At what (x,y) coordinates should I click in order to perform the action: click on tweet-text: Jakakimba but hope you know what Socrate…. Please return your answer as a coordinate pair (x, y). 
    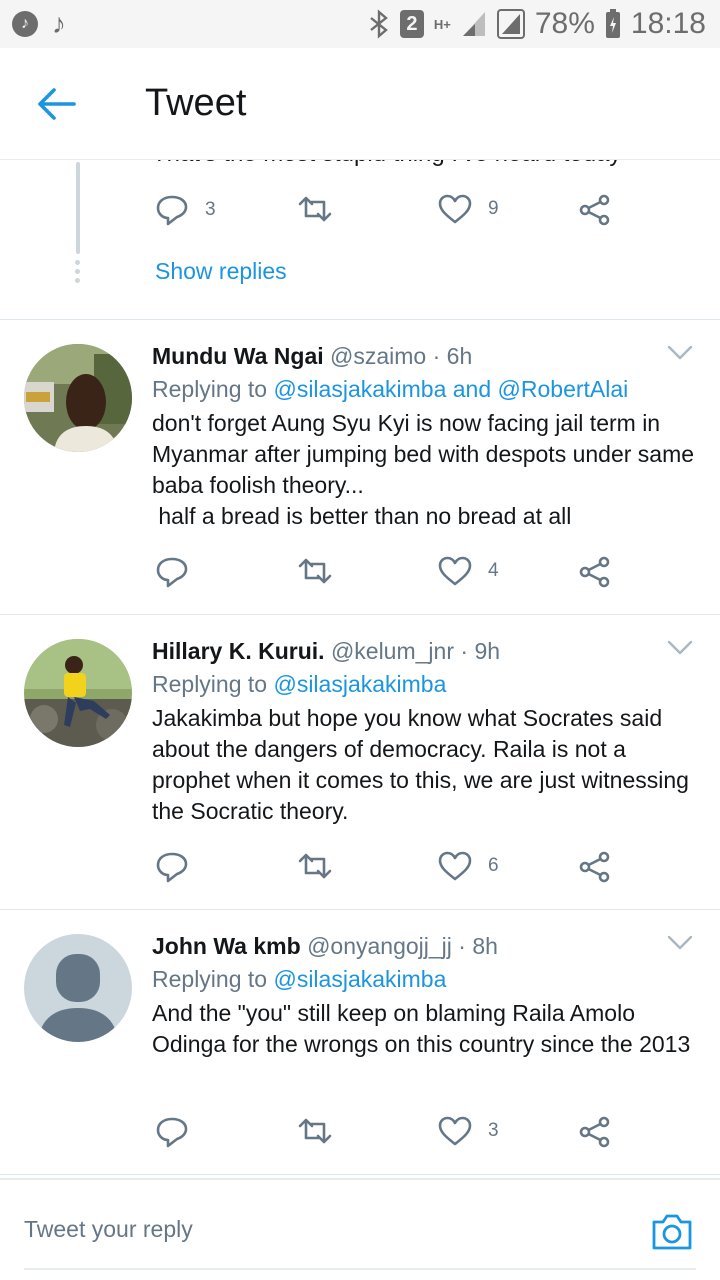
    Looking at the image, I should click on (424, 764).